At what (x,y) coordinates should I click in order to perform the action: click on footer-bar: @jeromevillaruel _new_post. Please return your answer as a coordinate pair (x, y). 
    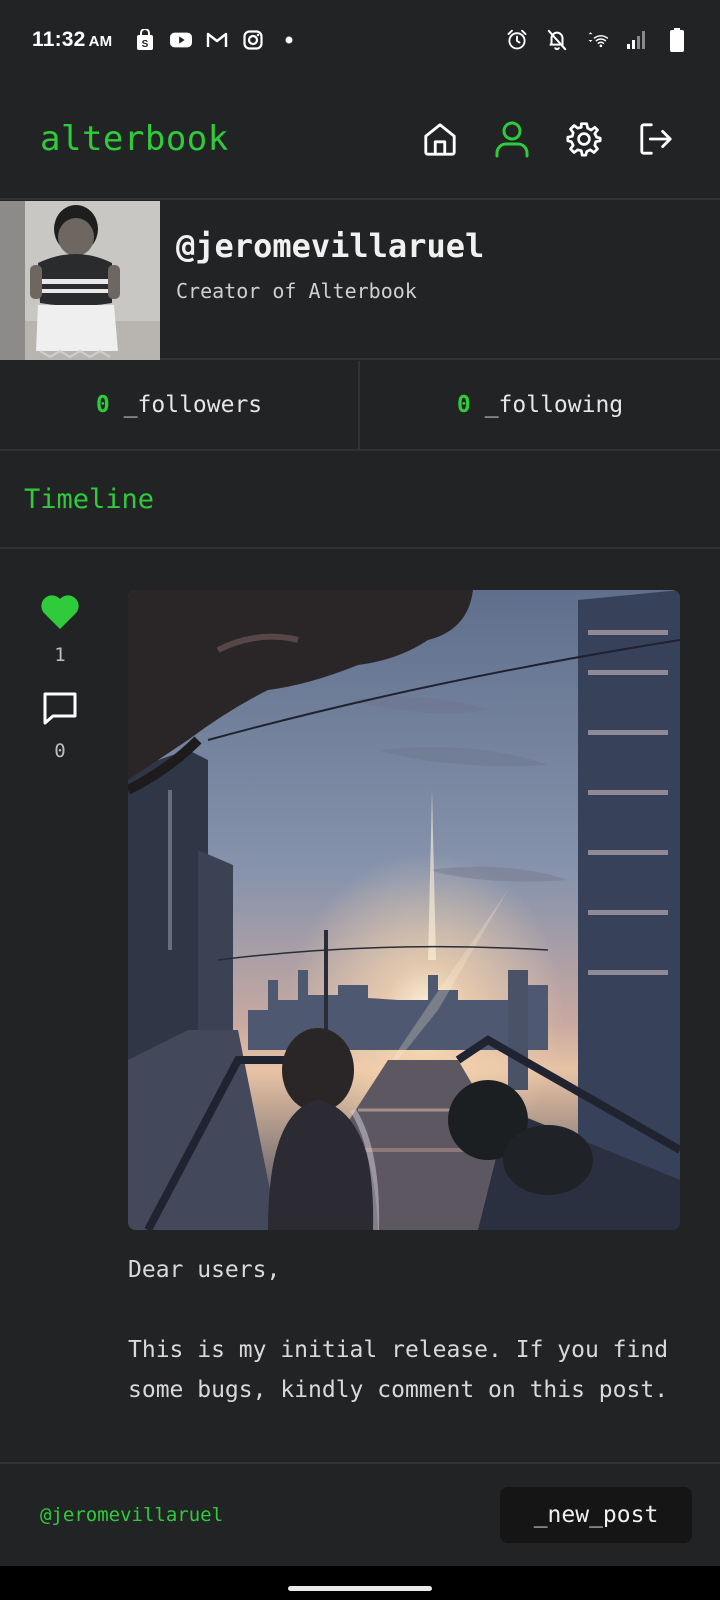
    Looking at the image, I should click on (360, 1514).